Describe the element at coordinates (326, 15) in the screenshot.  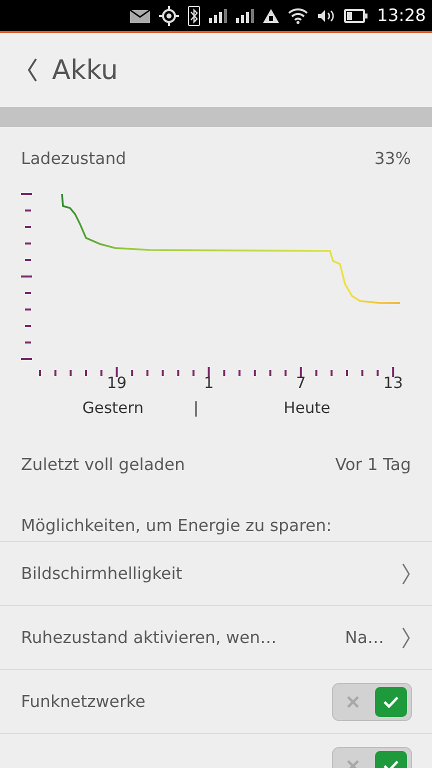
I see `speaker-icon` at that location.